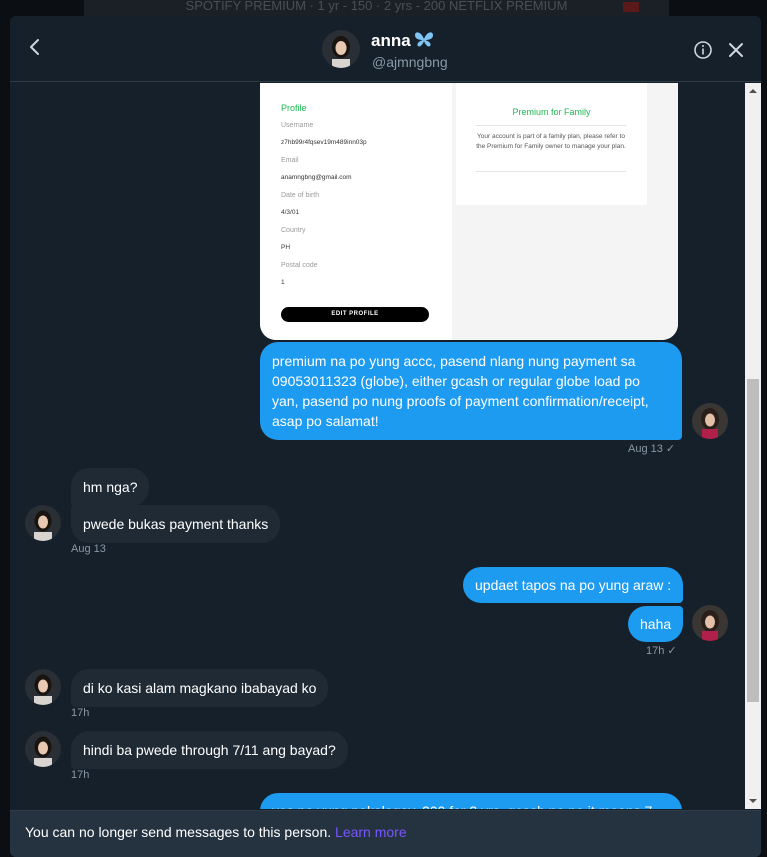 This screenshot has width=767, height=857. Describe the element at coordinates (324, 142) in the screenshot. I see `username-value: z7hb99r4fqsev19m489inn03p` at that location.